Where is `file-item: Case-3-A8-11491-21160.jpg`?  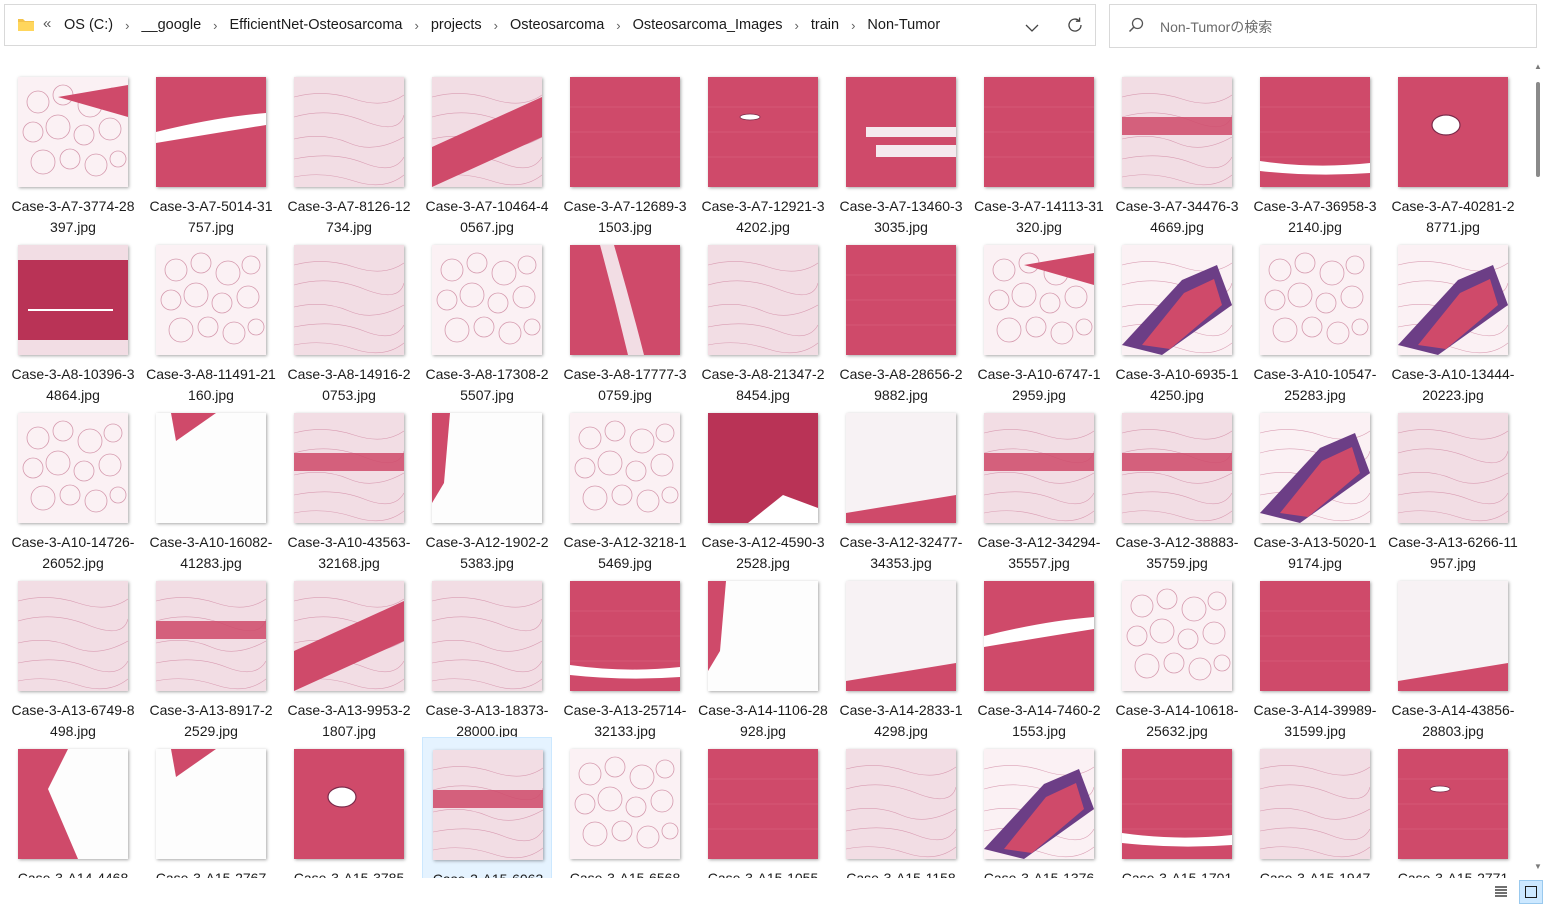 file-item: Case-3-A8-11491-21160.jpg is located at coordinates (211, 318).